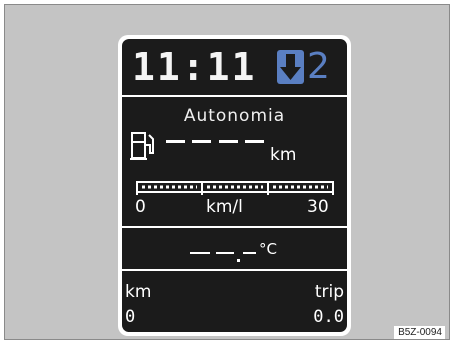 Image resolution: width=456 pixels, height=347 pixels. What do you see at coordinates (268, 249) in the screenshot?
I see `temperature-unit: °C` at bounding box center [268, 249].